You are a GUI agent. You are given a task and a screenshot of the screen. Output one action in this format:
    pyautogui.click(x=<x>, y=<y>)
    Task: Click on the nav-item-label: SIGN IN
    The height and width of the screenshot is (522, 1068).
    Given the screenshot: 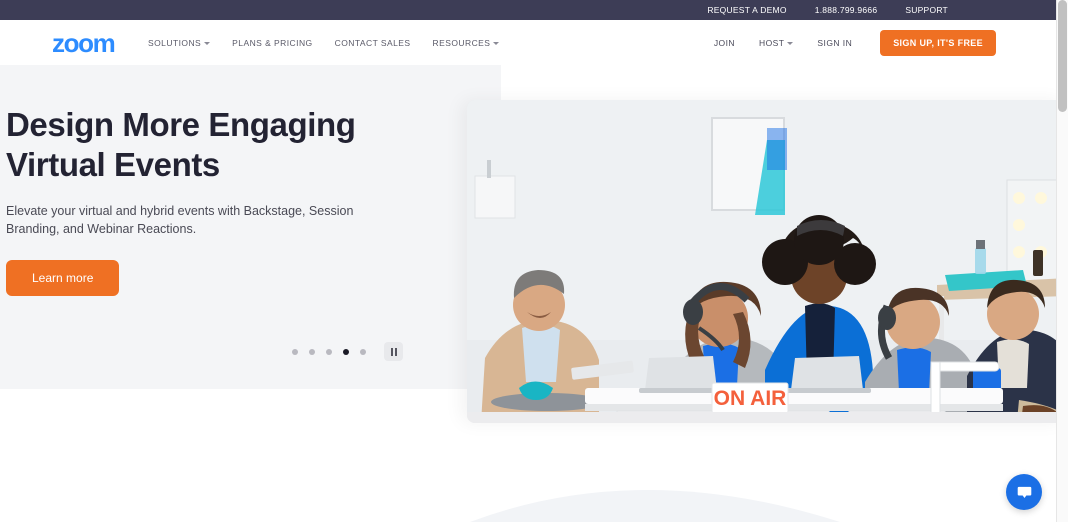 What is the action you would take?
    pyautogui.click(x=835, y=42)
    